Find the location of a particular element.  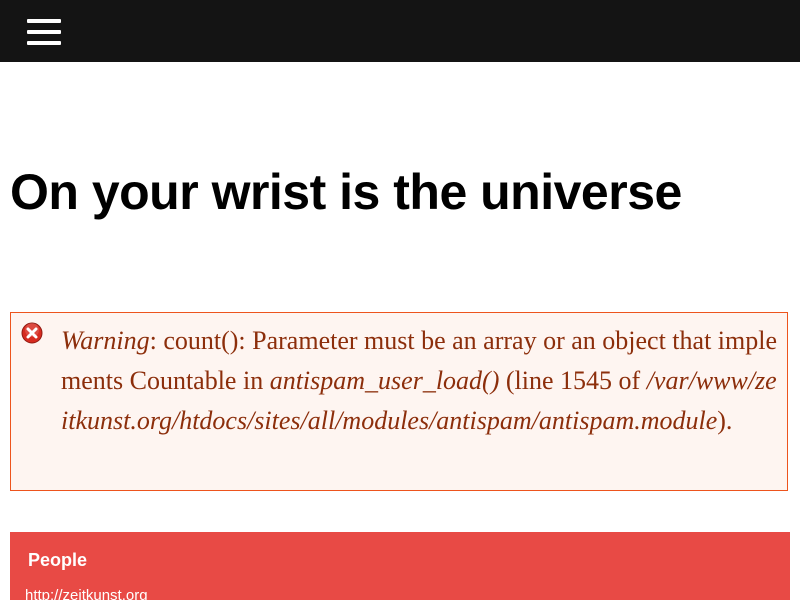

error-function-name: antispam_user_load() is located at coordinates (384, 380).